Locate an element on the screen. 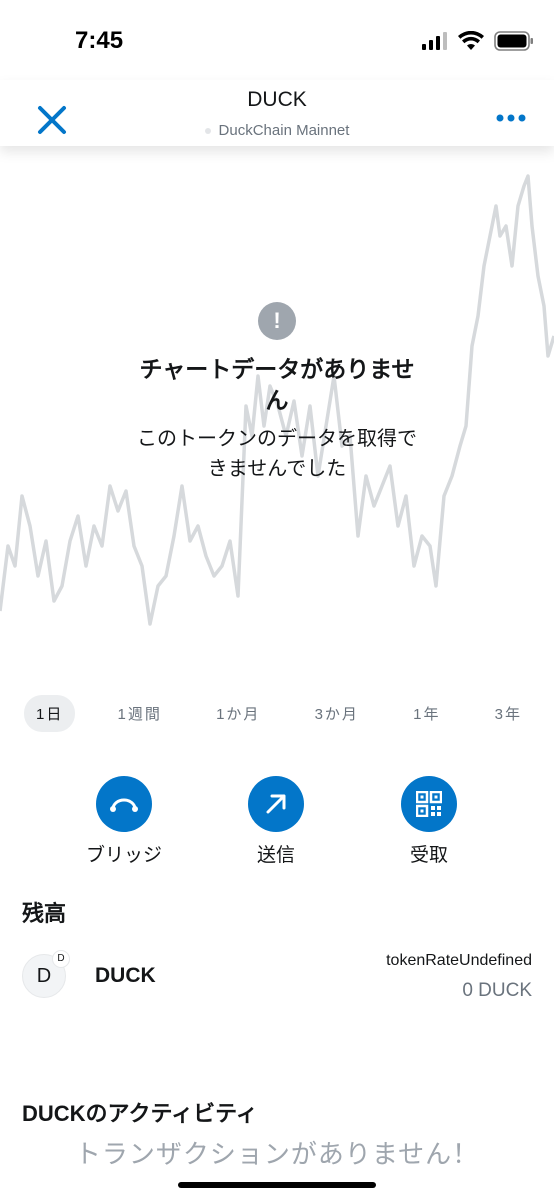 Image resolution: width=554 pixels, height=1200 pixels. activity-heading: DUCKのアクティビティ is located at coordinates (140, 1113).